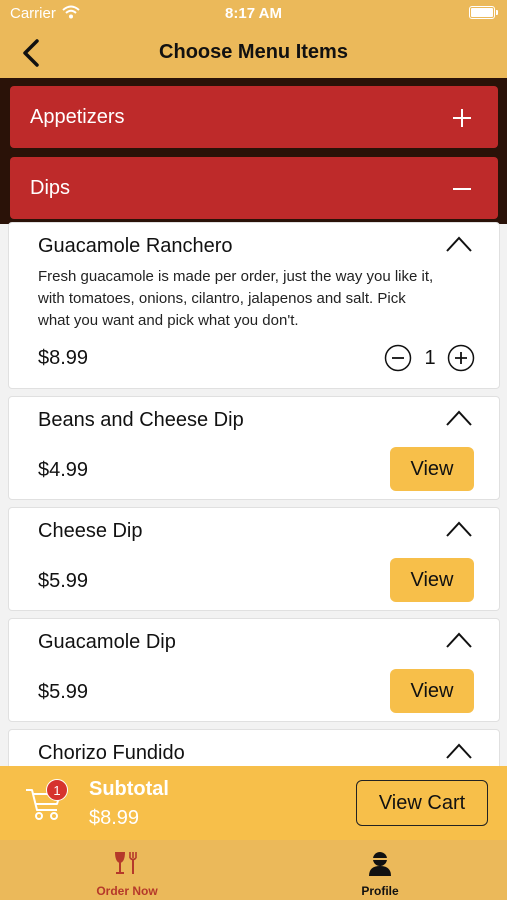 Image resolution: width=507 pixels, height=900 pixels. What do you see at coordinates (126, 863) in the screenshot?
I see `dining-icon` at bounding box center [126, 863].